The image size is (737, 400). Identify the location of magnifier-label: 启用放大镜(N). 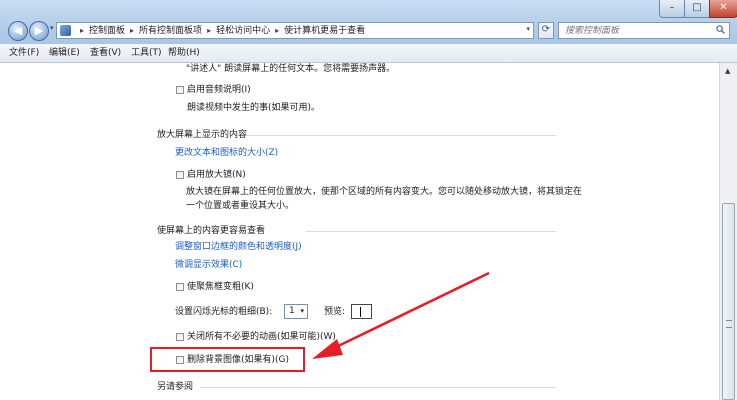
(216, 175).